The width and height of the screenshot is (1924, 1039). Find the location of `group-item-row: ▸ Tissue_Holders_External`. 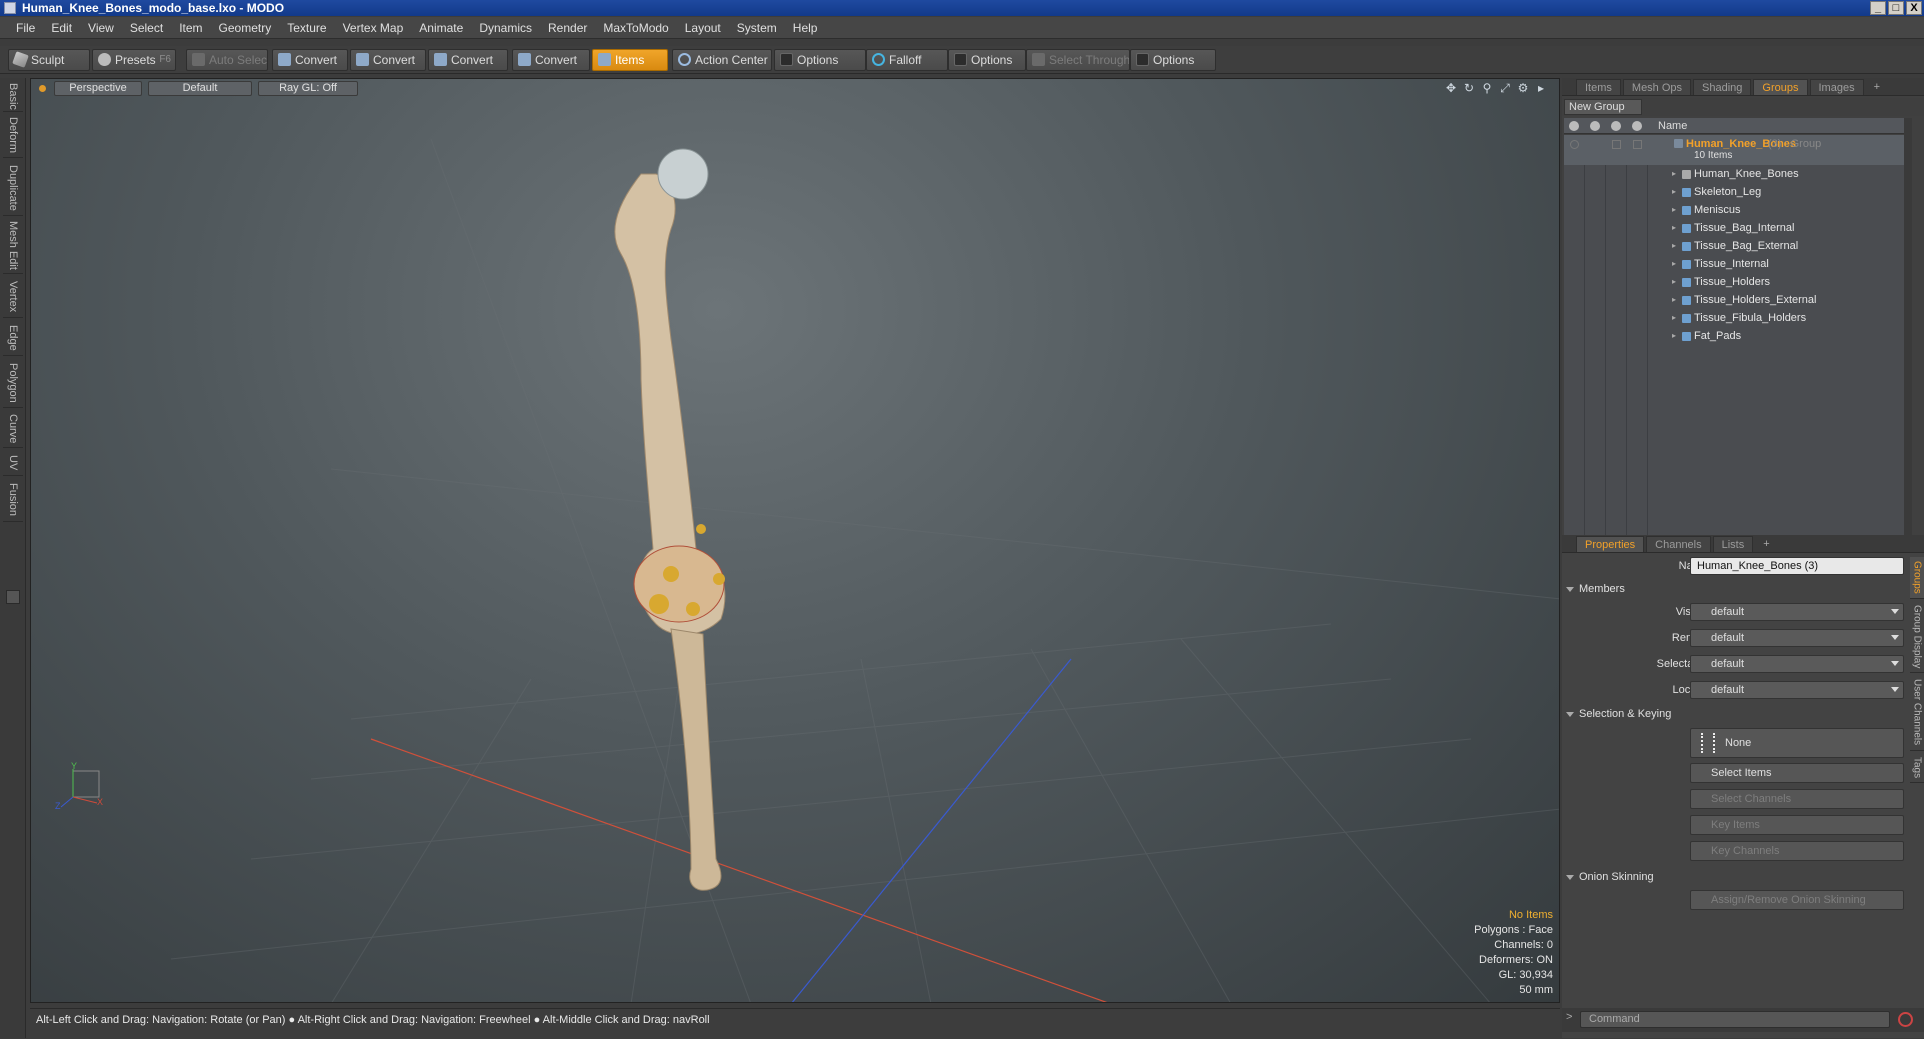

group-item-row: ▸ Tissue_Holders_External is located at coordinates (1734, 300).